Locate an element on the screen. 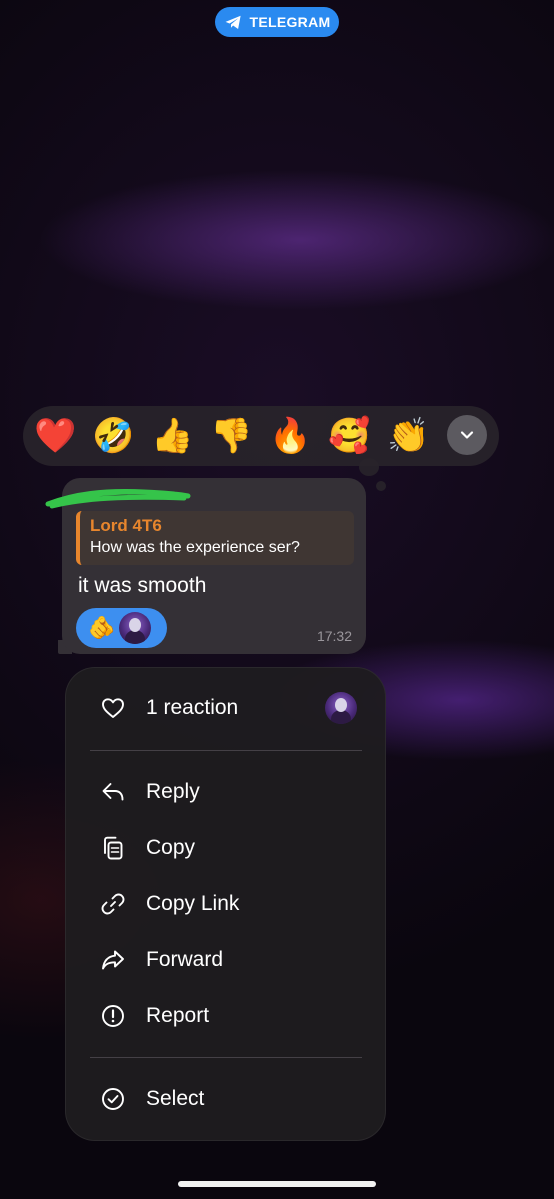 This screenshot has height=1199, width=554. copy-label: Copy is located at coordinates (171, 847).